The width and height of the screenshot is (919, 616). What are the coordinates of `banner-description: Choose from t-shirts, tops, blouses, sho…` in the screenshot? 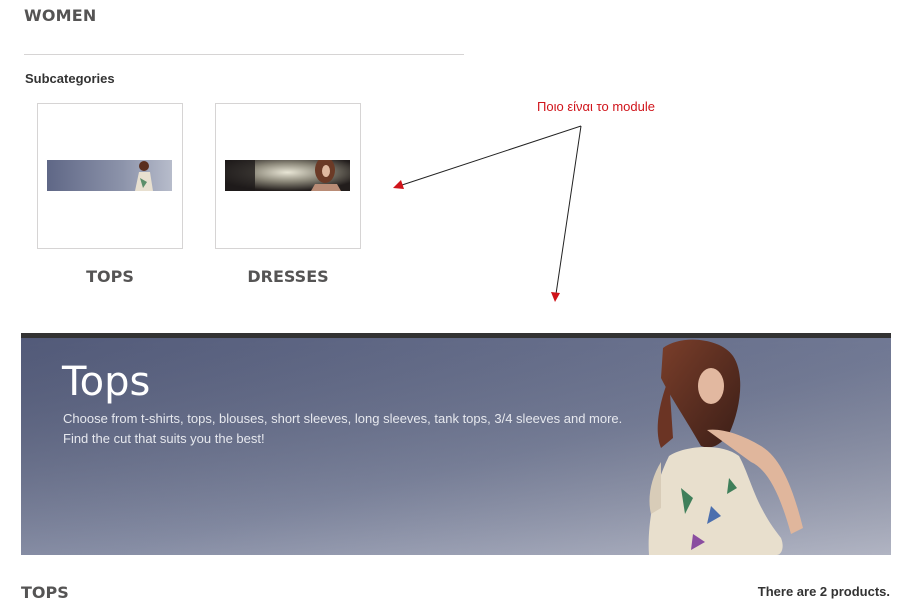 It's located at (363, 429).